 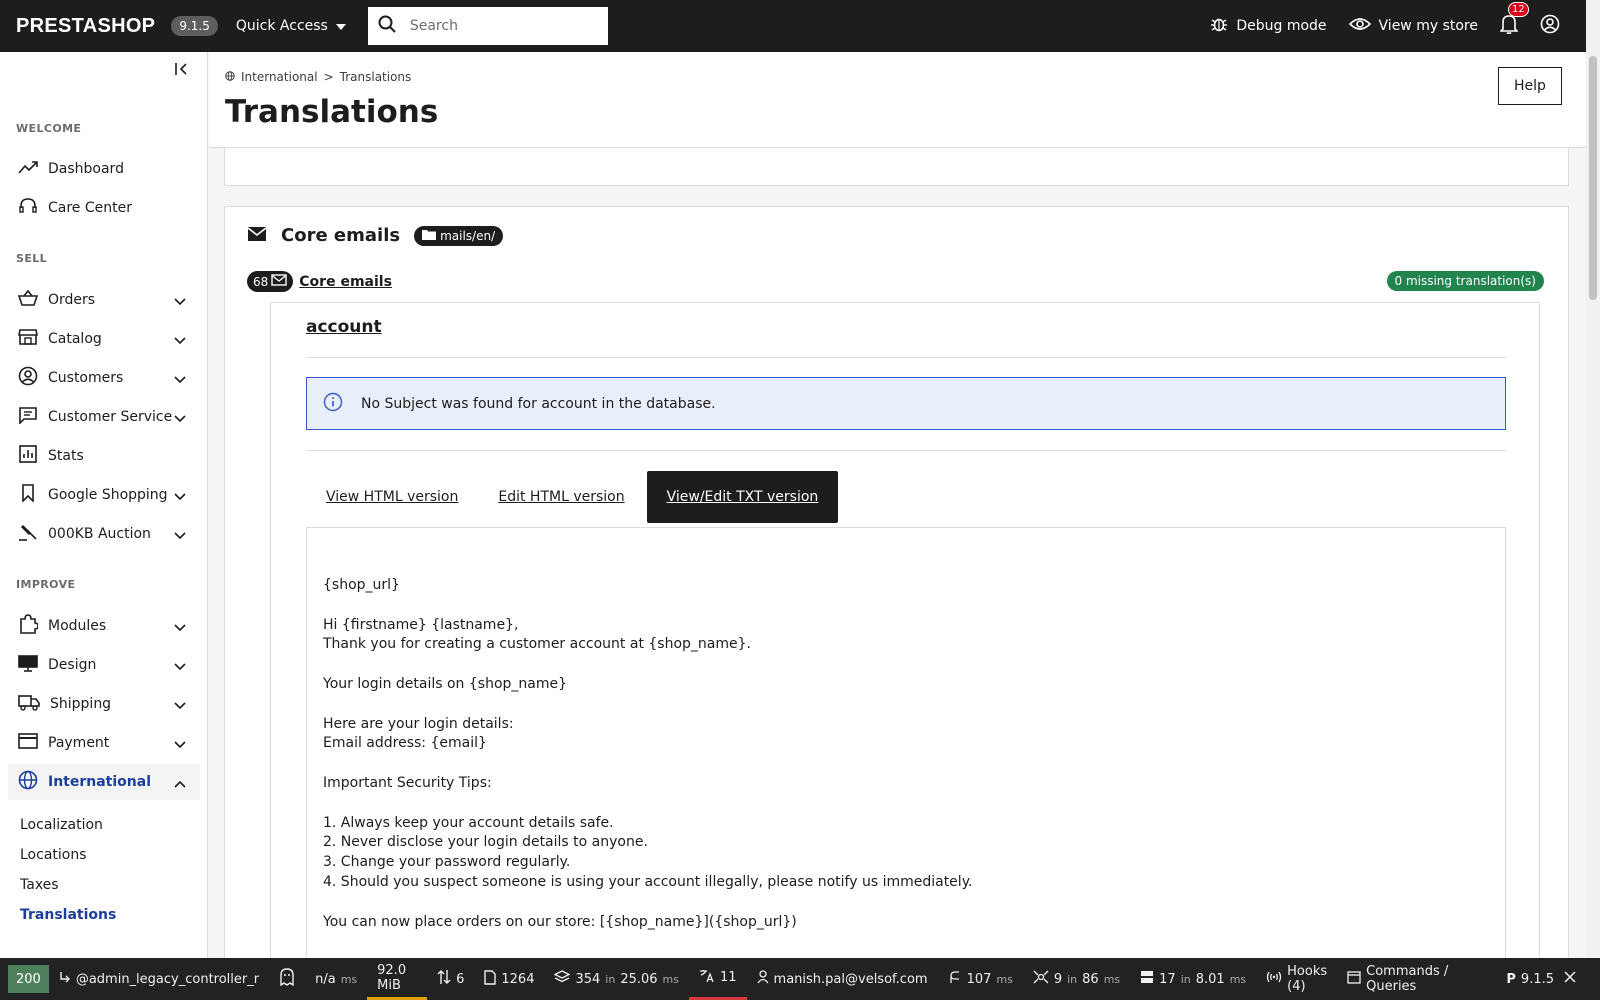 I want to click on debug-requests: 6, so click(x=450, y=979).